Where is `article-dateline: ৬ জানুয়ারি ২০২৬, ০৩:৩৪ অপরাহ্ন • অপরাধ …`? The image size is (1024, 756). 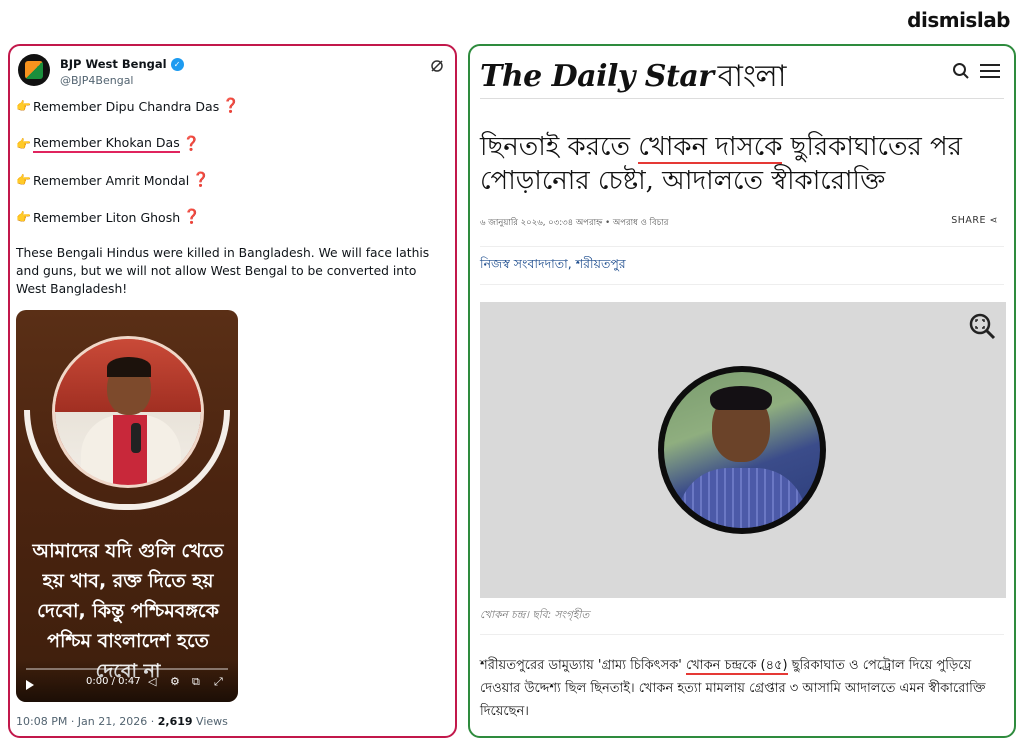
article-dateline: ৬ জানুয়ারি ২০২৬, ০৩:৩৪ অপরাহ্ন • অপরাধ … is located at coordinates (574, 223).